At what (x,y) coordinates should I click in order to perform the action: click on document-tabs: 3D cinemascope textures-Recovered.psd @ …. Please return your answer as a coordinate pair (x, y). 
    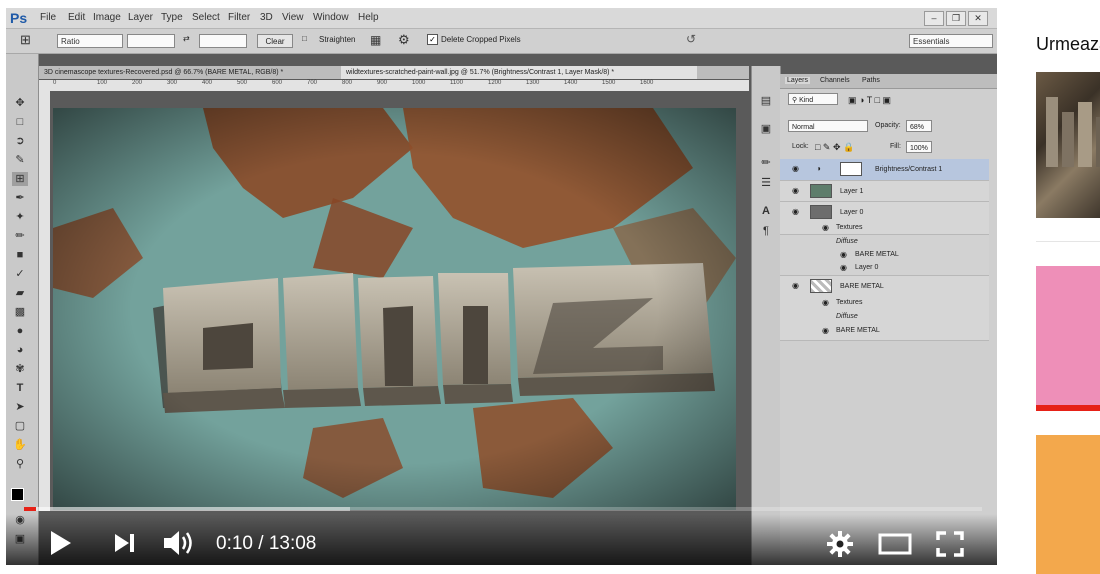
    Looking at the image, I should click on (394, 72).